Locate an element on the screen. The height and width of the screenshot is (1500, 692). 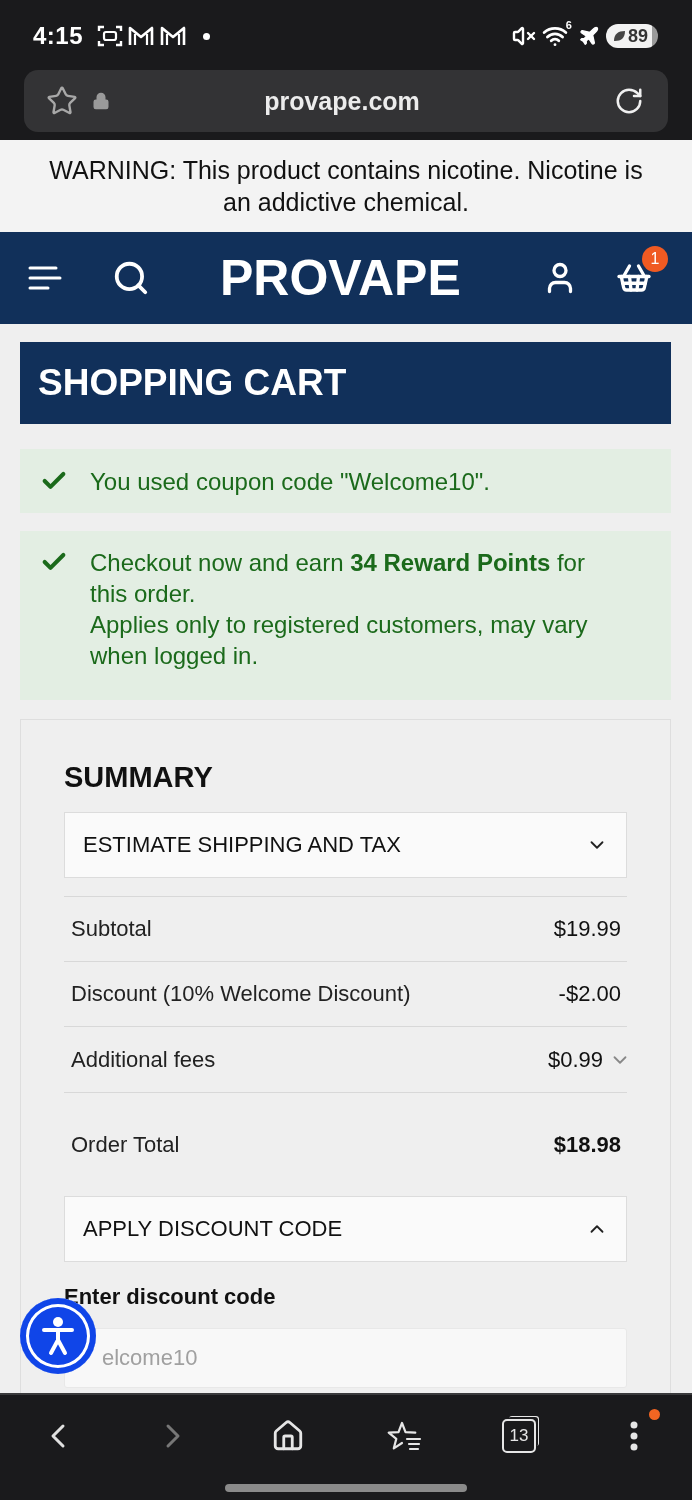
cart-count-badge: 1 is located at coordinates (655, 259).